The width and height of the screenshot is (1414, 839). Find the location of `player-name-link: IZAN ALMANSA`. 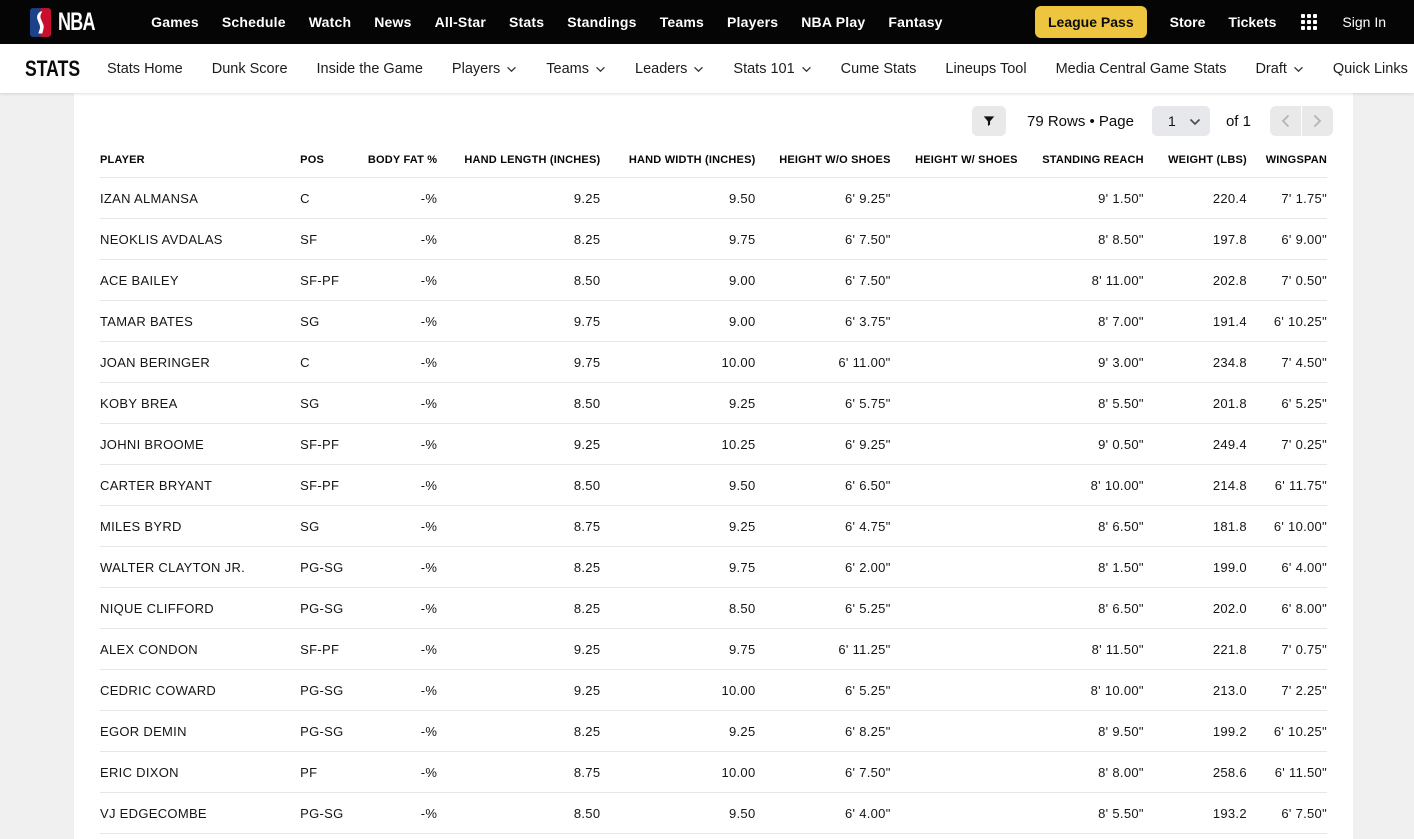

player-name-link: IZAN ALMANSA is located at coordinates (200, 198).